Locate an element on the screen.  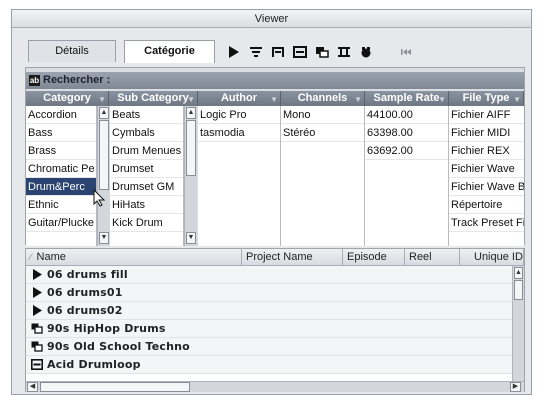
list-item: Beats is located at coordinates (146, 115).